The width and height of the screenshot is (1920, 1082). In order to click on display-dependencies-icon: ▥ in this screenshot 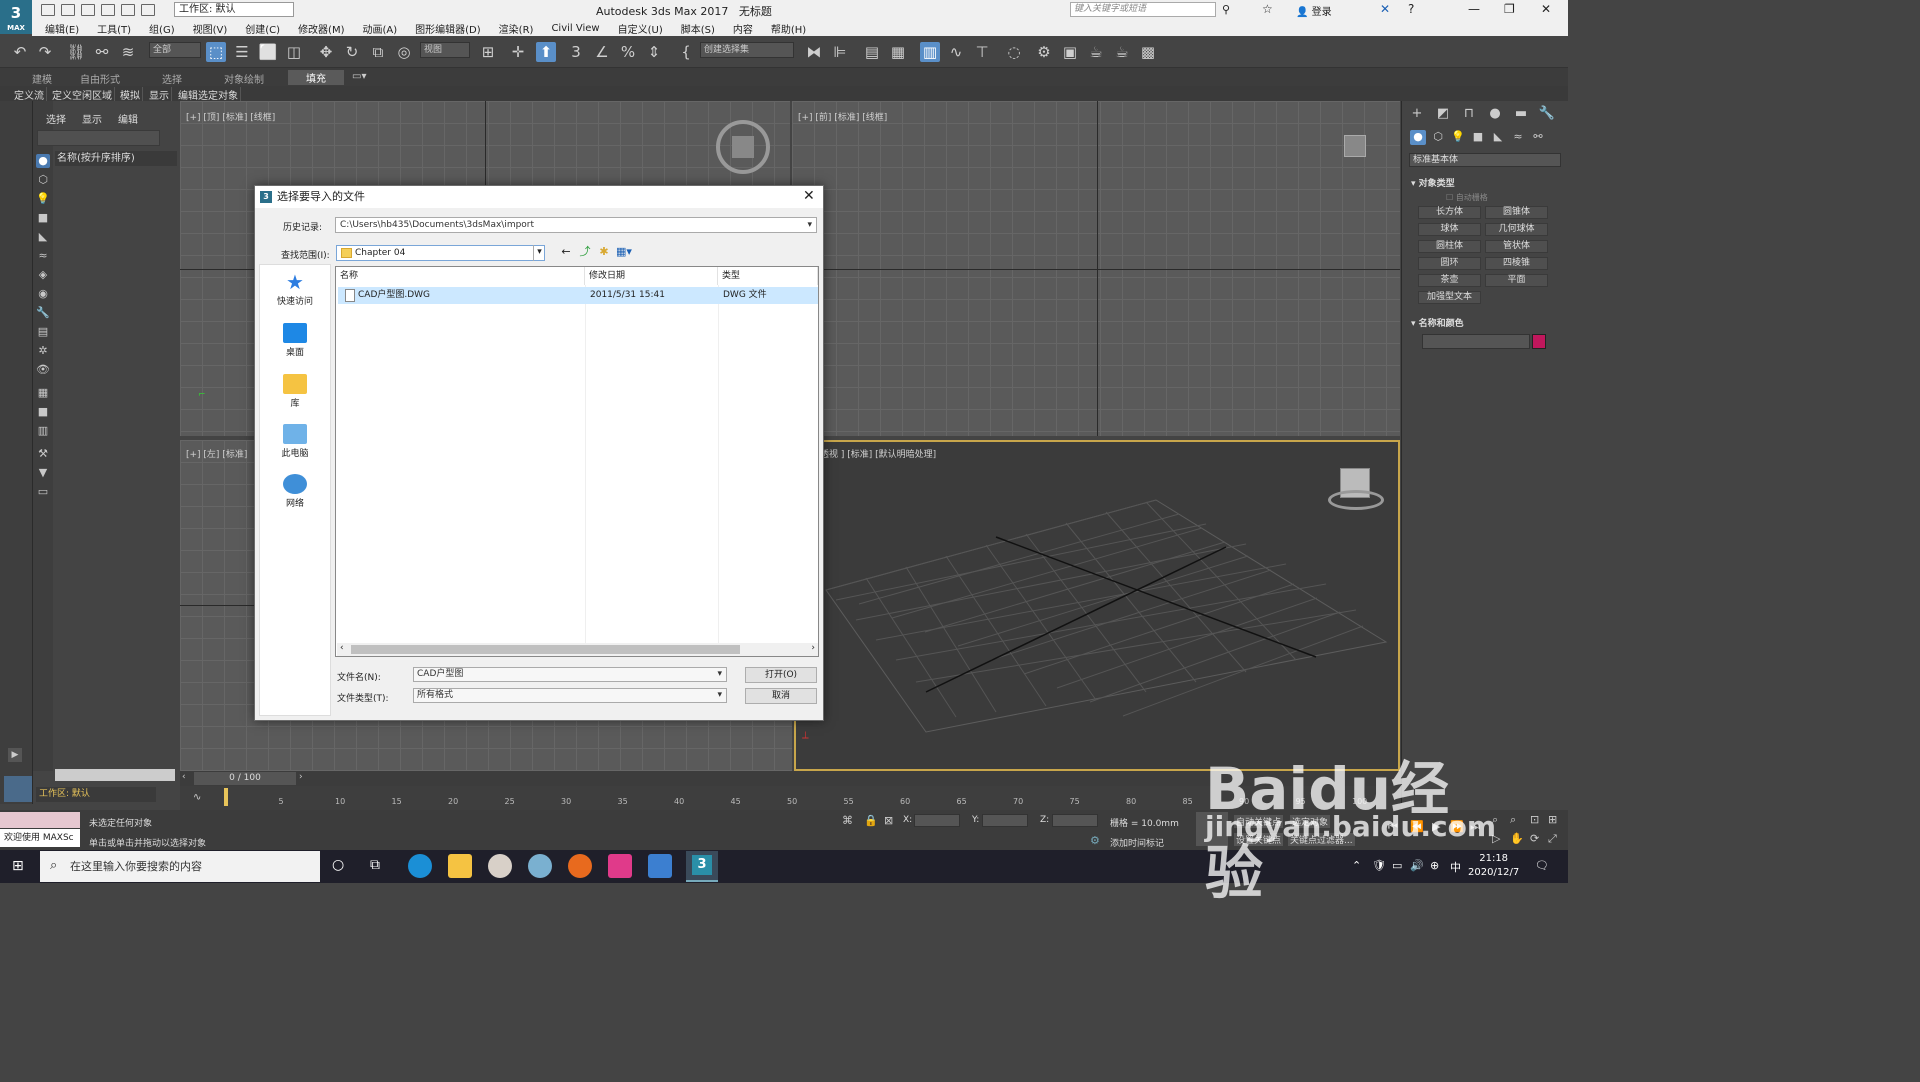, I will do `click(43, 431)`.